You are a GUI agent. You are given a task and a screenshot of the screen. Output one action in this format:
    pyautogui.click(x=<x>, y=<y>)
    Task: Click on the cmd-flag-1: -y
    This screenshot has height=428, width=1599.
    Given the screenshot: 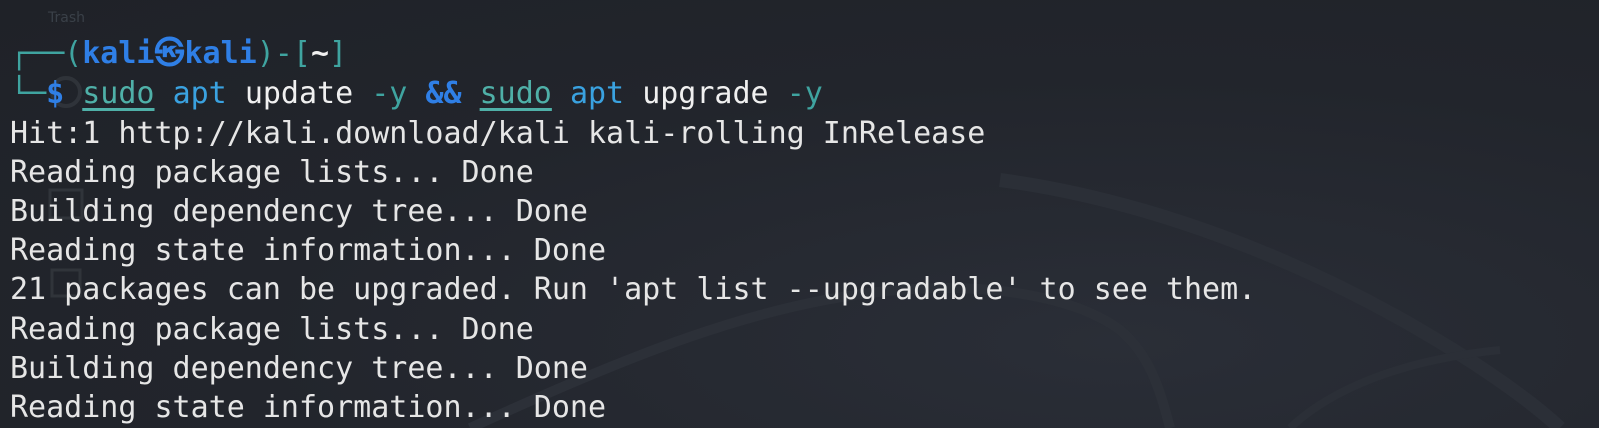 What is the action you would take?
    pyautogui.click(x=389, y=93)
    